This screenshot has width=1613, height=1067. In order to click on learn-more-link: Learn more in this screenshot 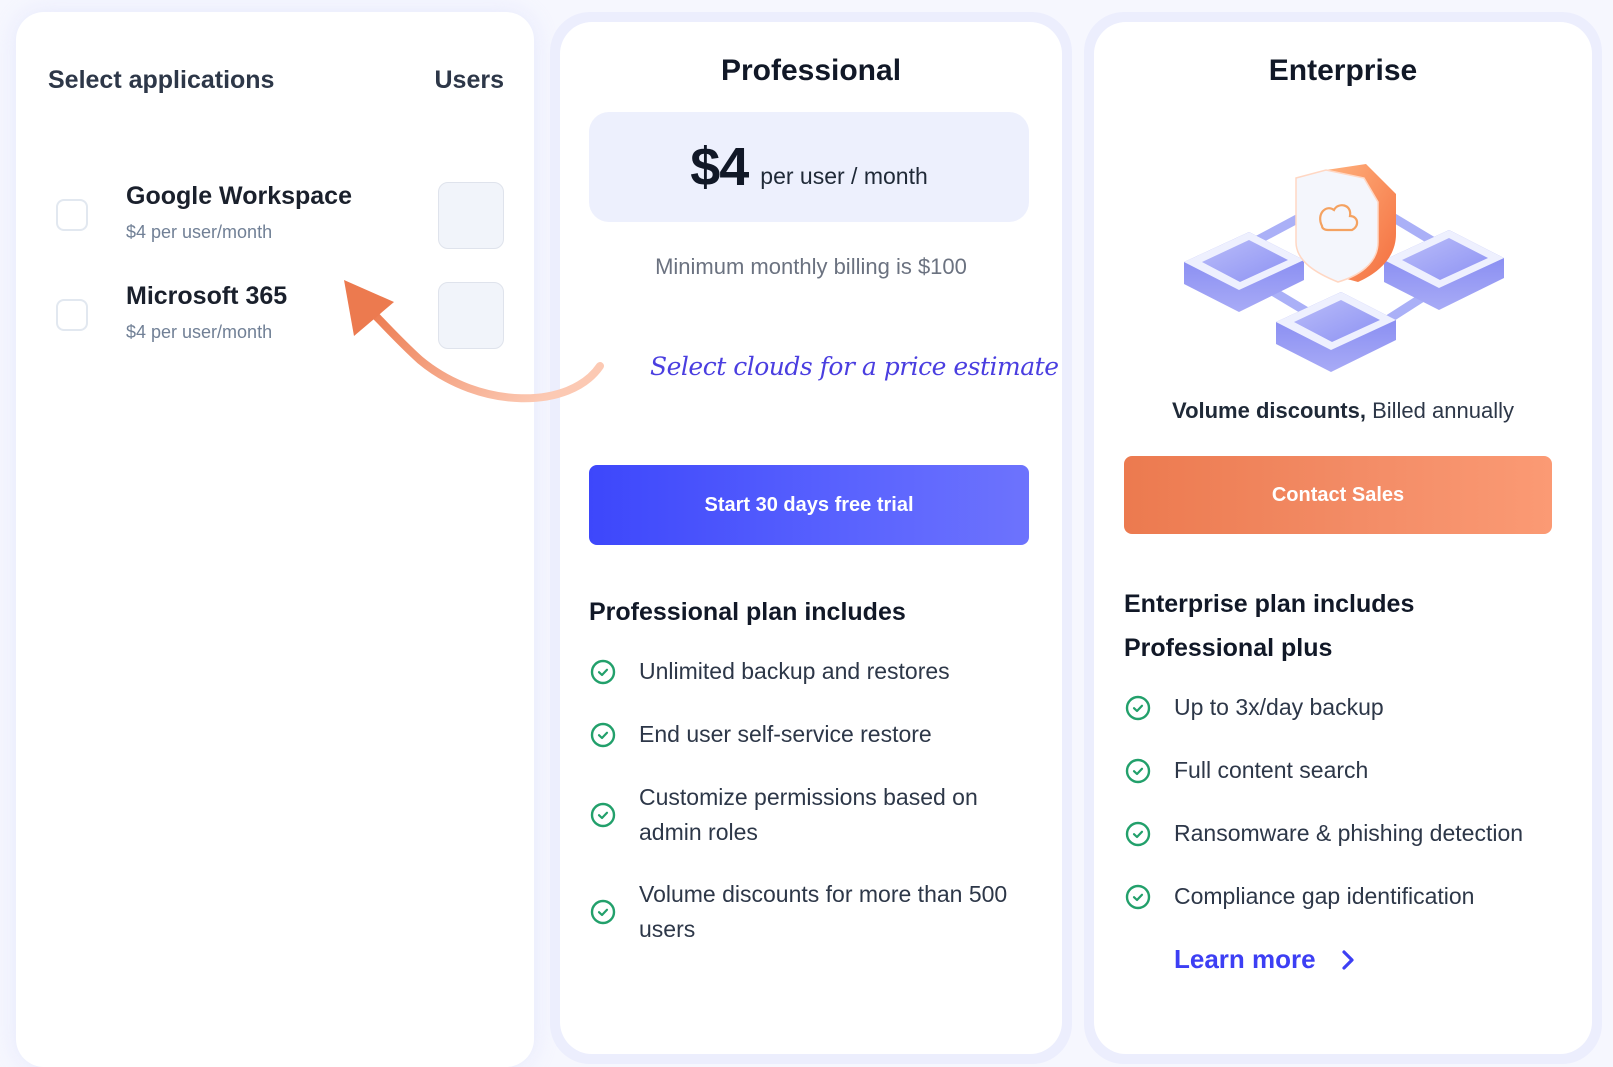, I will do `click(1265, 959)`.